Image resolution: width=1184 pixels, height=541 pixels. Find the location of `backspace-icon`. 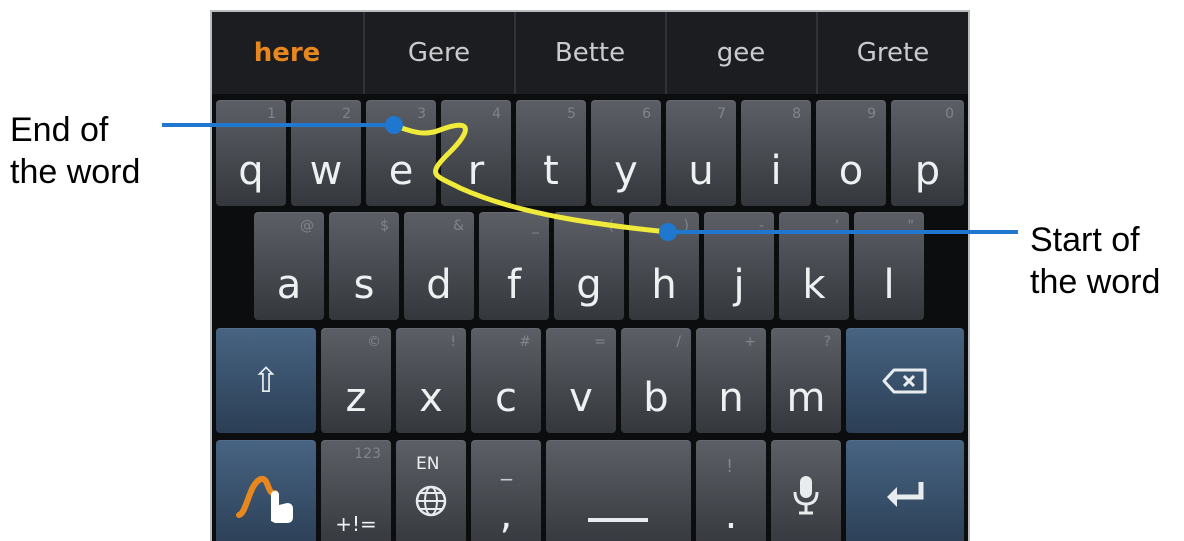

backspace-icon is located at coordinates (905, 380).